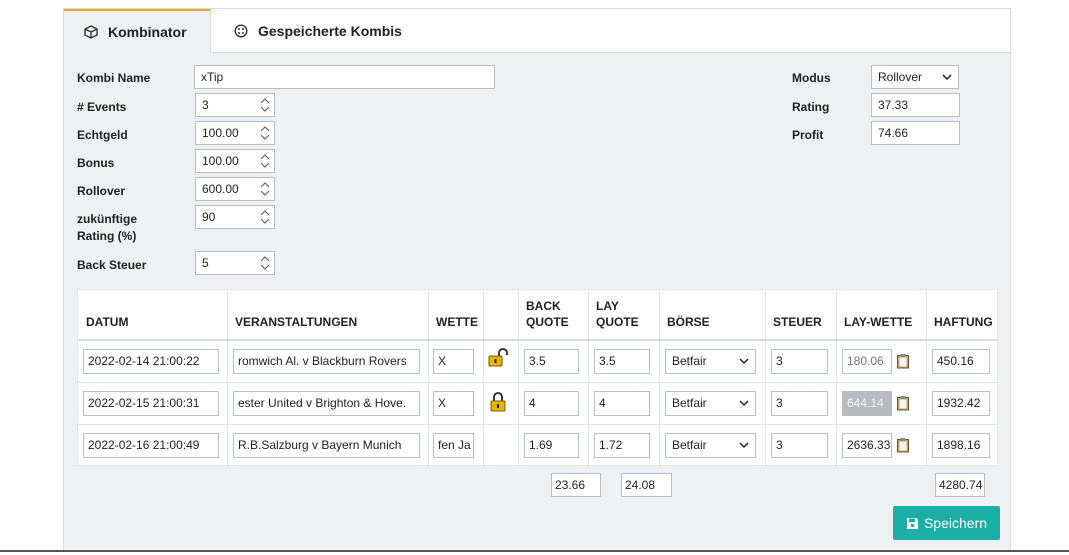 This screenshot has height=555, width=1069. What do you see at coordinates (220, 161) in the screenshot?
I see `bonus-value: 100.00` at bounding box center [220, 161].